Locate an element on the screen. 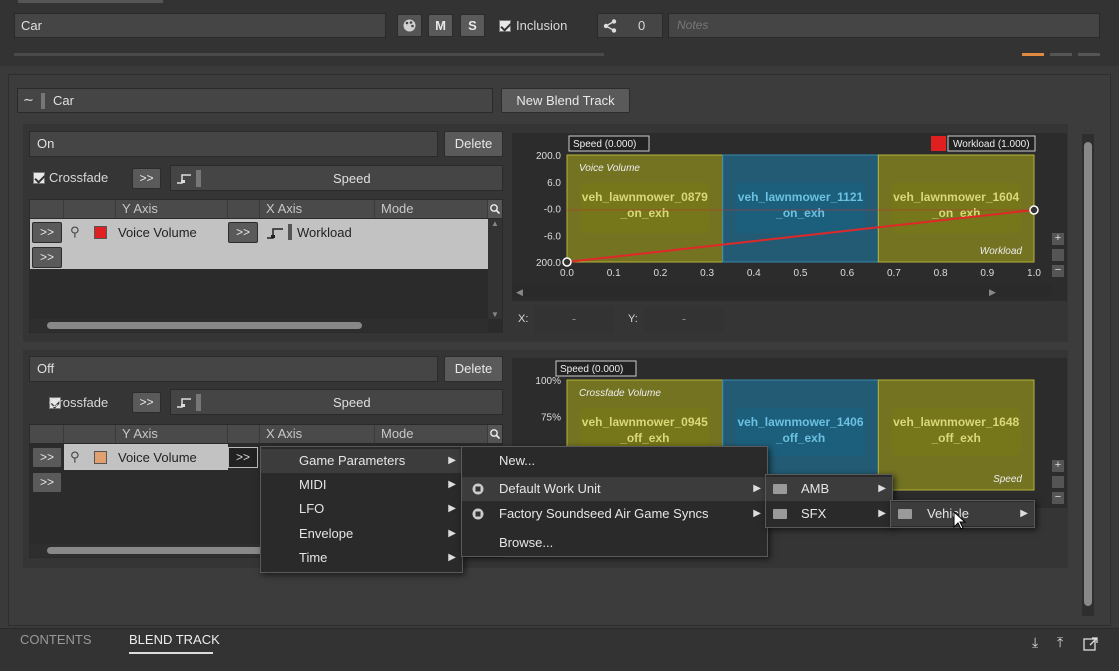 Image resolution: width=1119 pixels, height=671 pixels. menu-item-default-work-unit: Default Work Unit ▶ is located at coordinates (614, 489).